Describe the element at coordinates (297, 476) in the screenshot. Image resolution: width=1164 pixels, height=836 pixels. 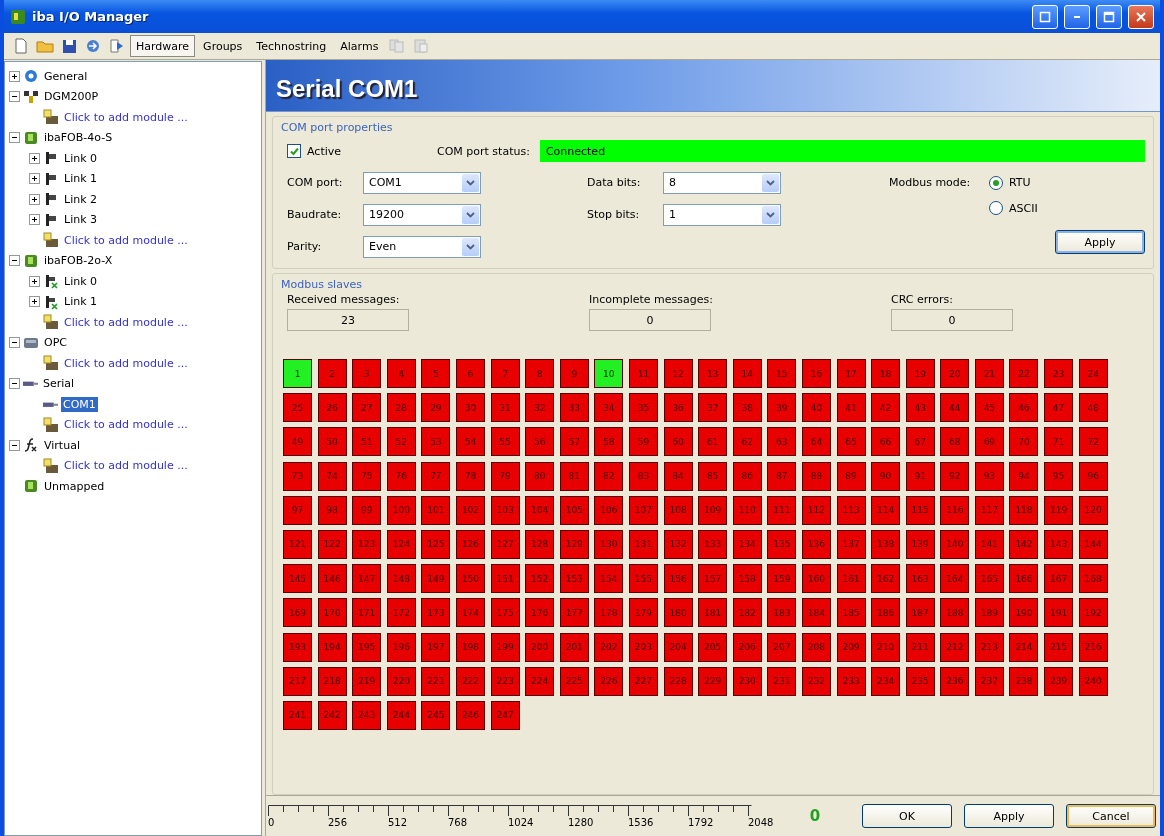
I see `slave-indicator: 73` at that location.